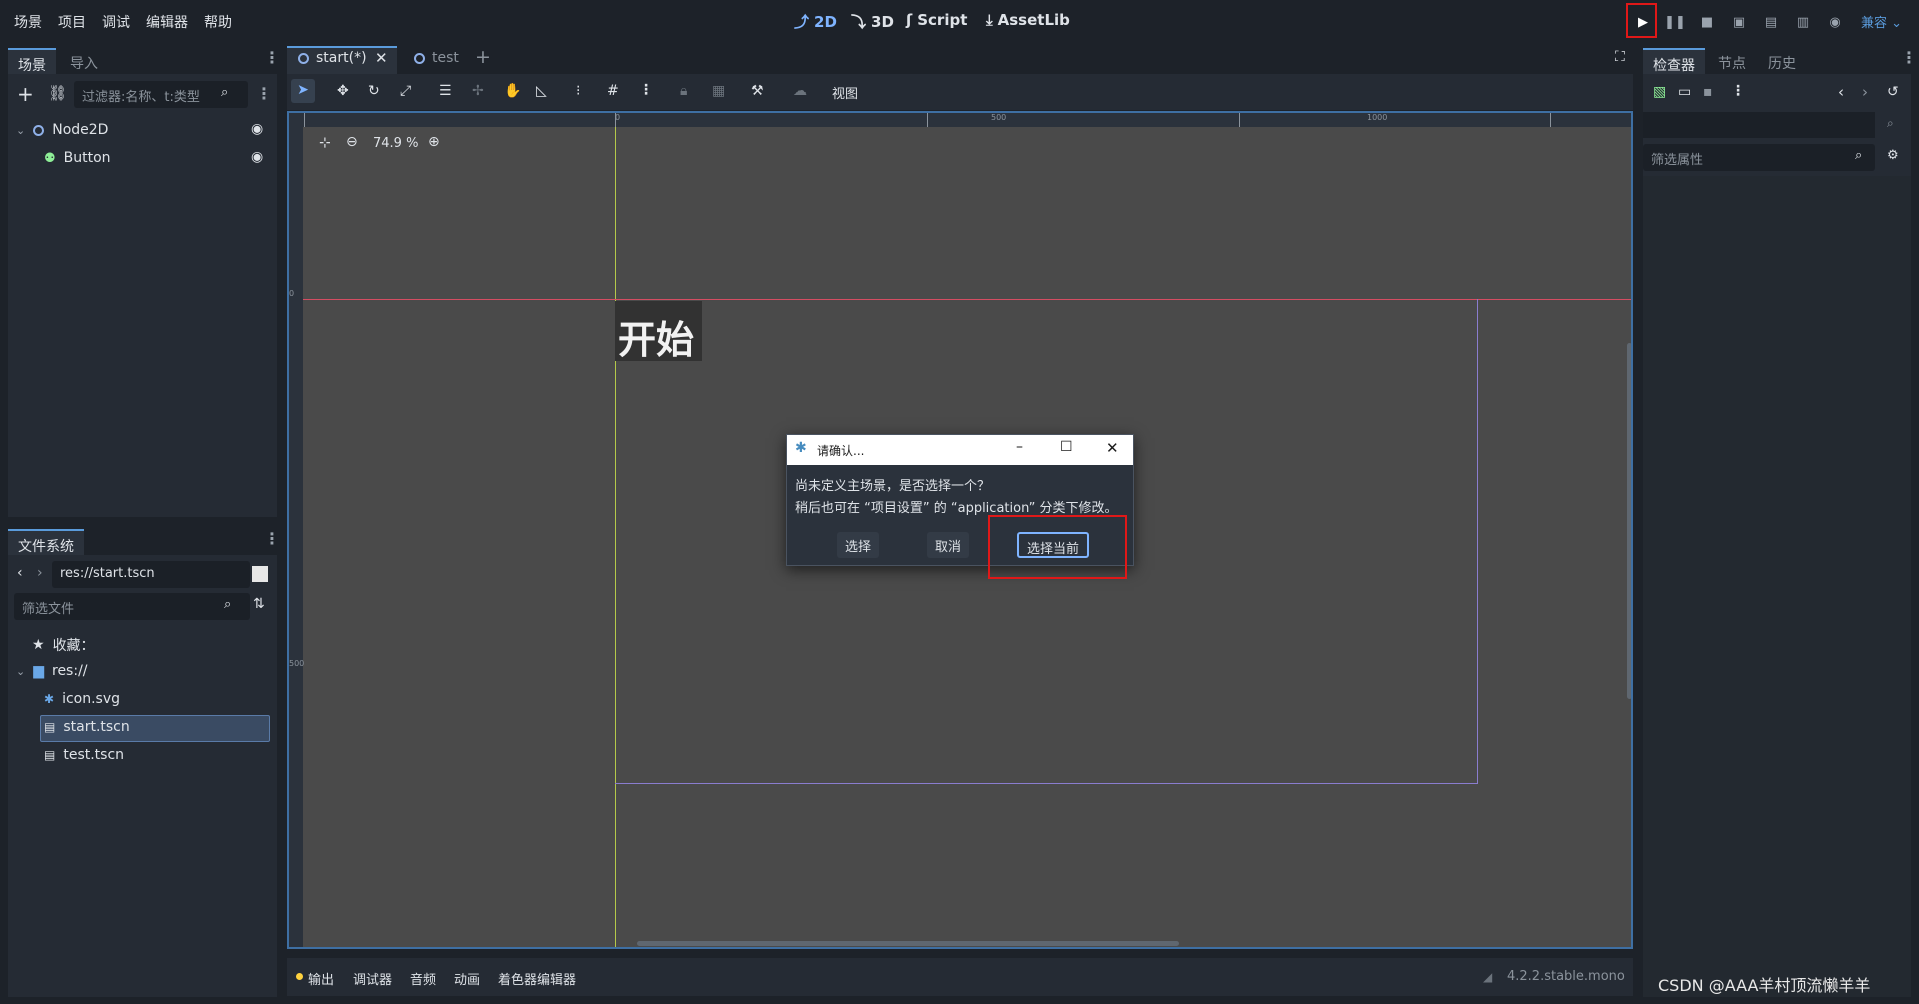 This screenshot has height=1004, width=1919. Describe the element at coordinates (718, 91) in the screenshot. I see `group-icon: ▦` at that location.